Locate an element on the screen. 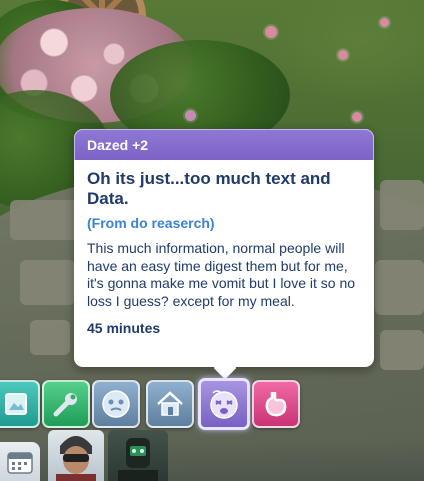  calendar-icon is located at coordinates (20, 462).